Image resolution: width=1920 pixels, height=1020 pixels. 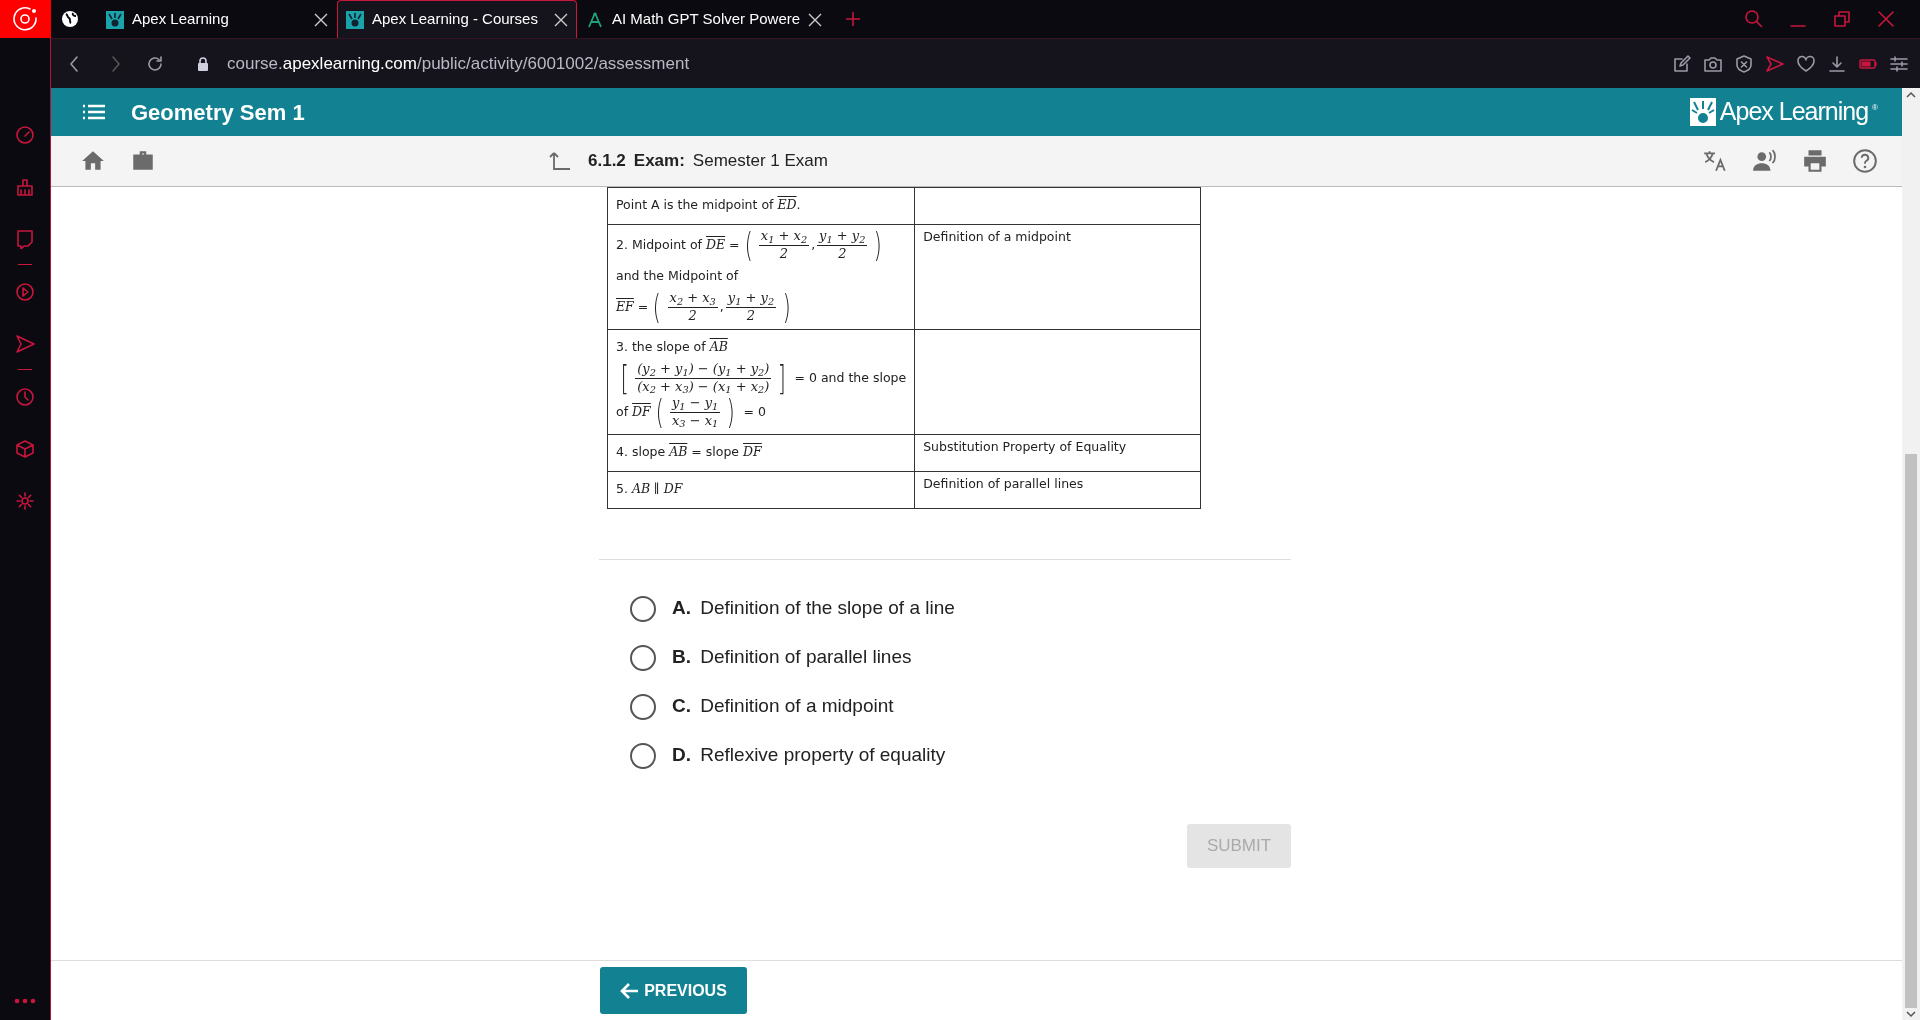 What do you see at coordinates (1842, 19) in the screenshot?
I see `restore-icon` at bounding box center [1842, 19].